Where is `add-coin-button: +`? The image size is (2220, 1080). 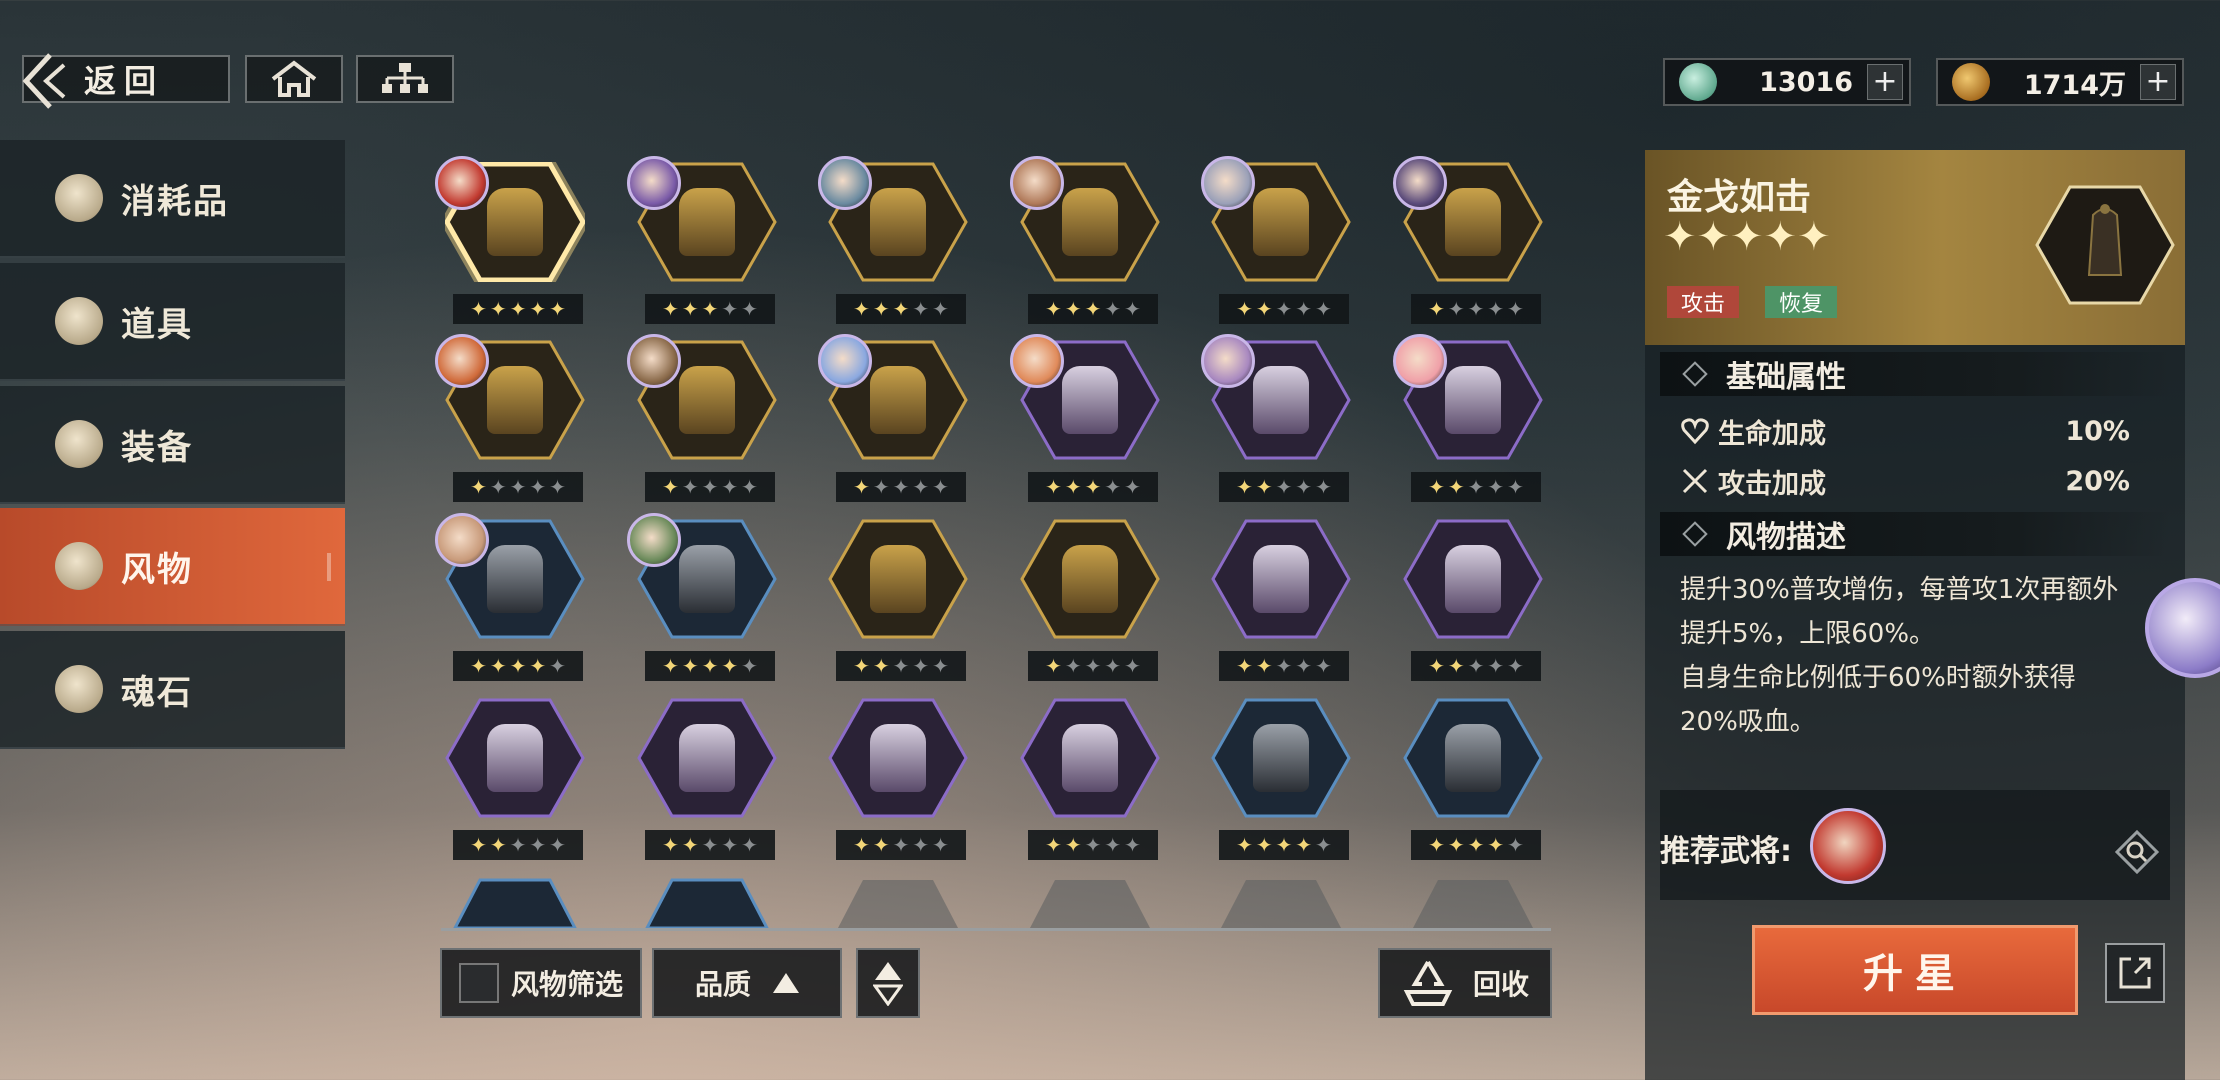 add-coin-button: + is located at coordinates (2158, 82).